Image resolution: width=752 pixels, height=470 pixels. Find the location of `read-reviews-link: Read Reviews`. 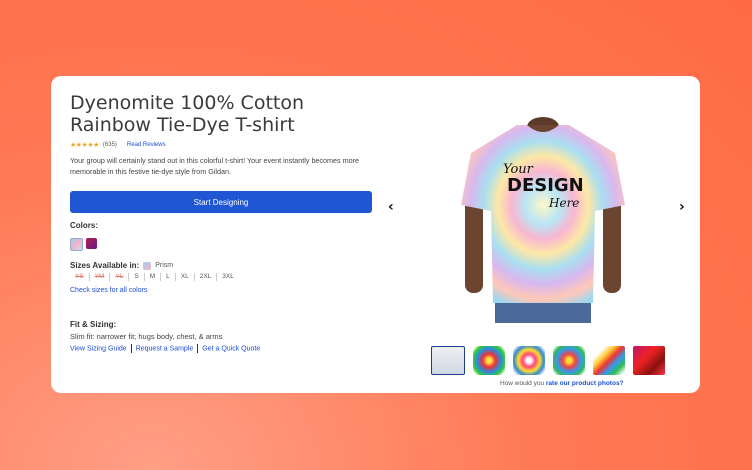

read-reviews-link: Read Reviews is located at coordinates (146, 145).